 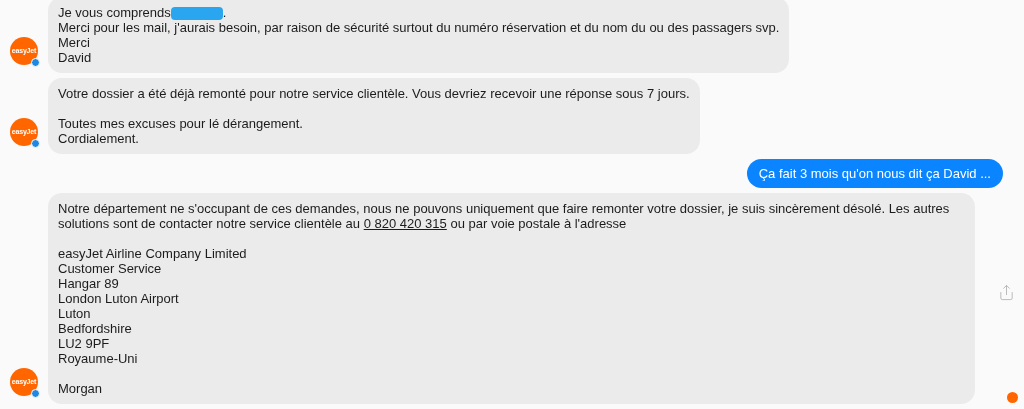 I want to click on message-text: Customer Service, so click(x=110, y=268).